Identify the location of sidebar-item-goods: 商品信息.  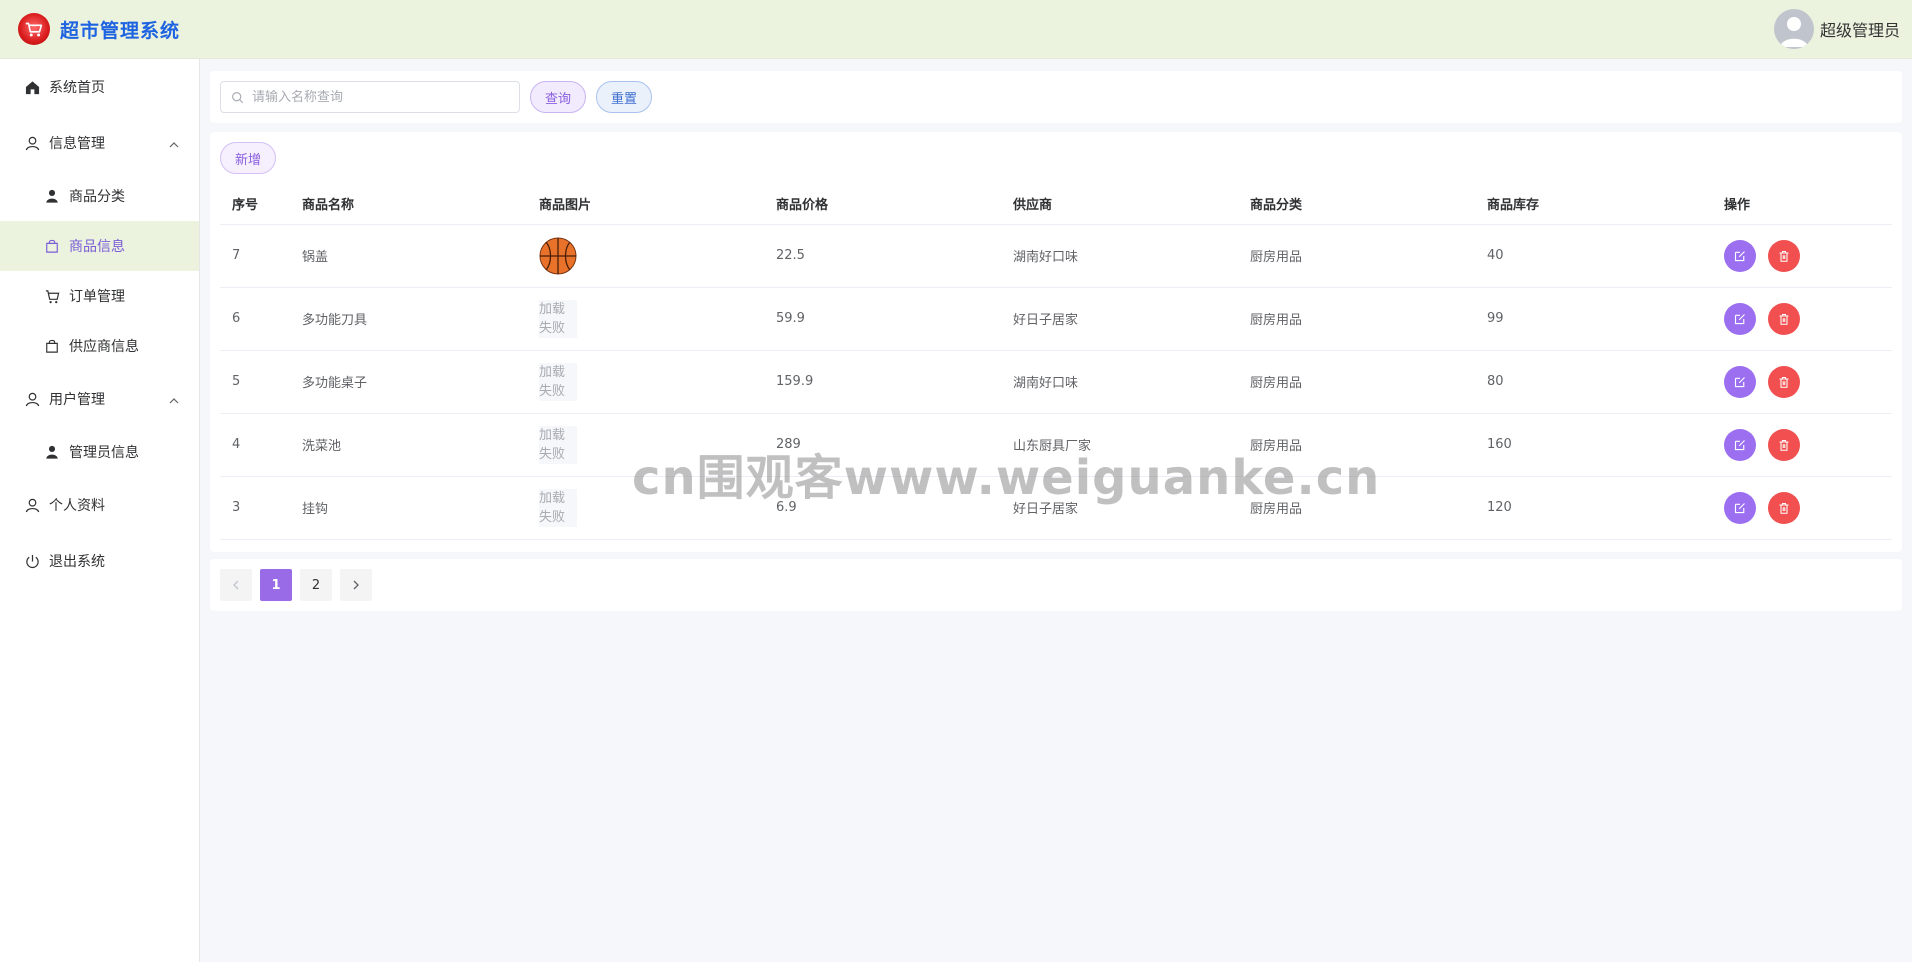
(99, 246).